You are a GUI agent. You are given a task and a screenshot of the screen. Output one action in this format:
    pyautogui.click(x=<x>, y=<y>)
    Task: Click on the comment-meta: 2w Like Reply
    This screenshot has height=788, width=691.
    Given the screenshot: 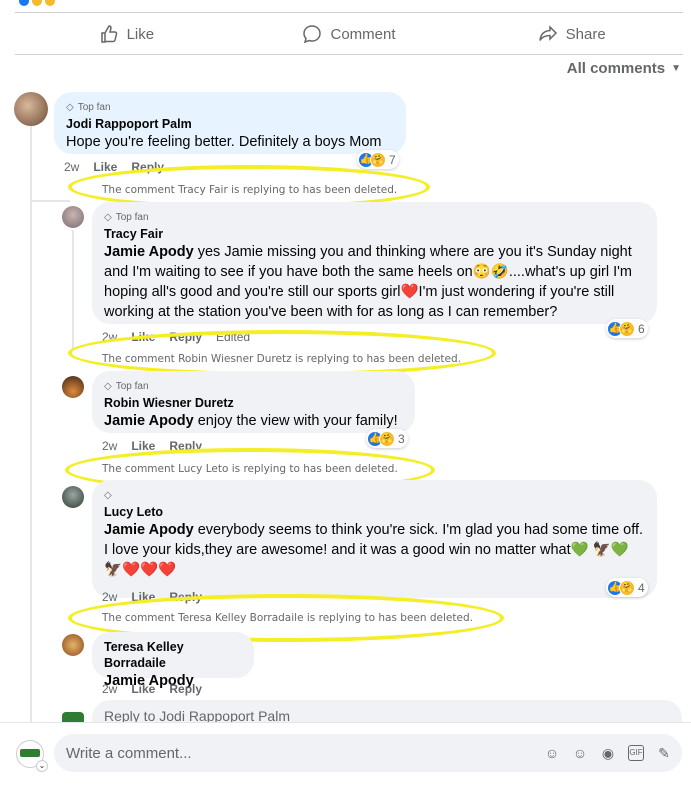 What is the action you would take?
    pyautogui.click(x=152, y=689)
    